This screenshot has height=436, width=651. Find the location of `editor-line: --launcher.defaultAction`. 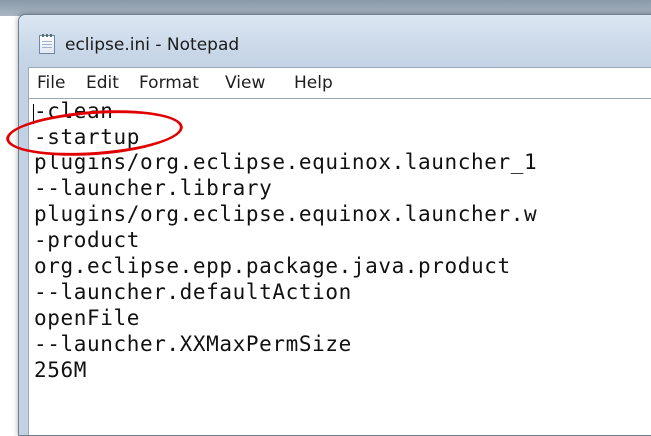

editor-line: --launcher.defaultAction is located at coordinates (193, 292).